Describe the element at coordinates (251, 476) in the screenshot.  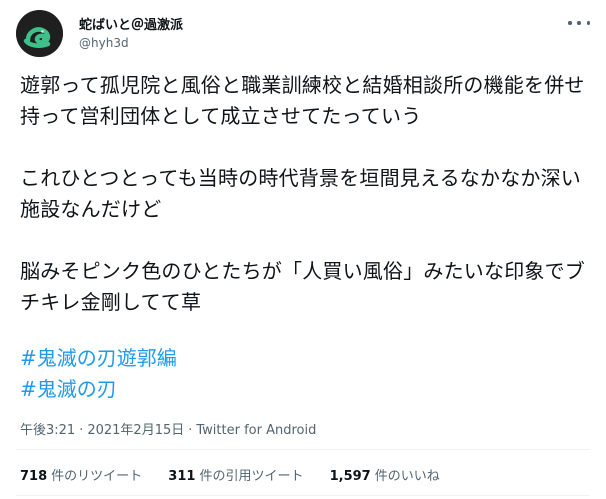
I see `quotes-label: 件の引用ツイート` at that location.